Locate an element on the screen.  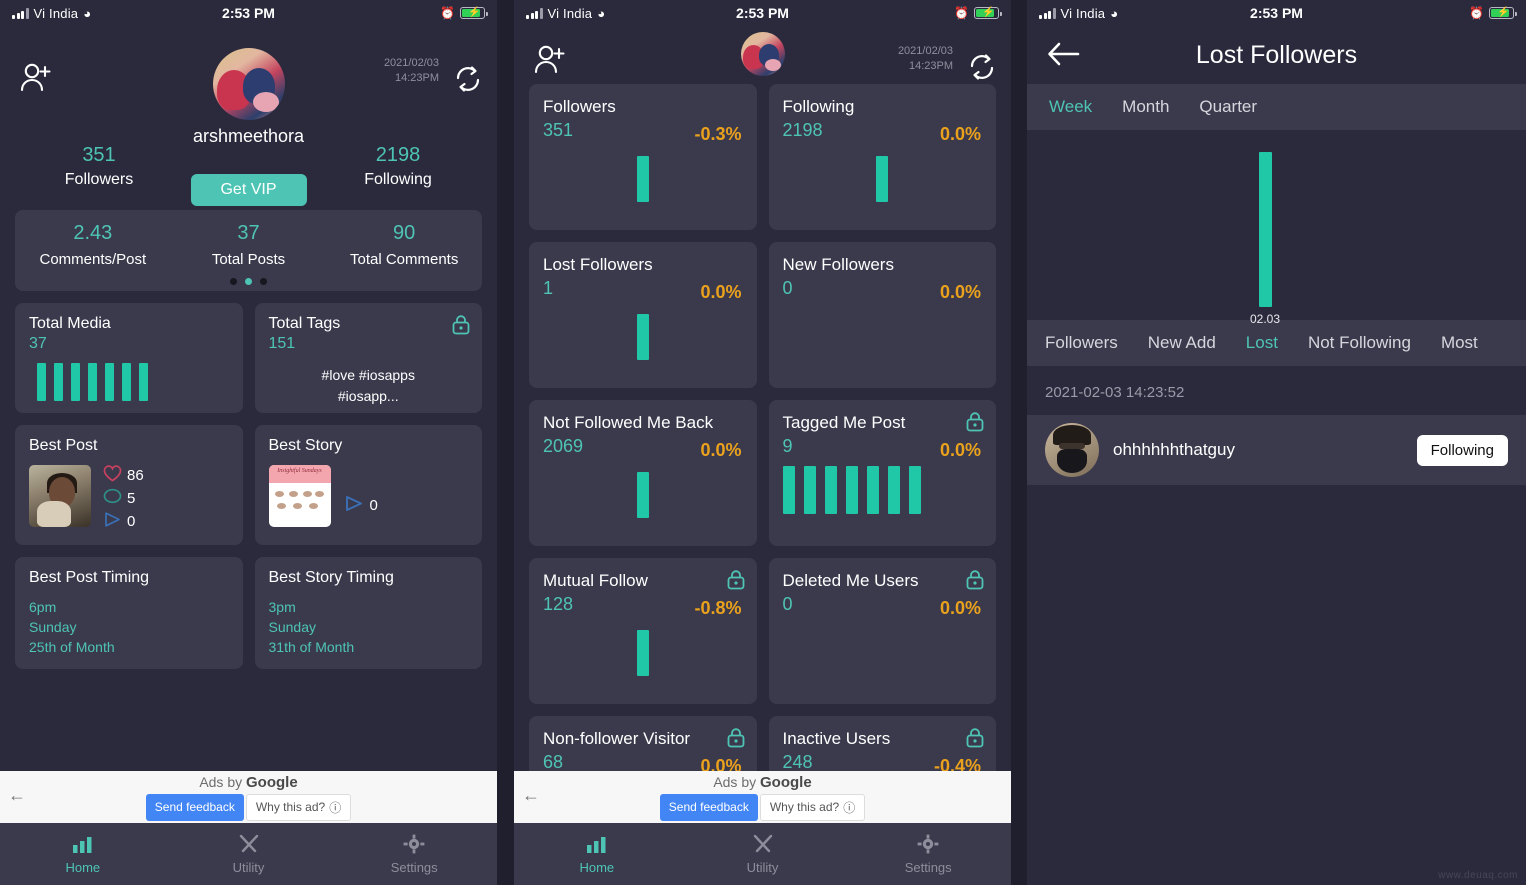
followers-label: Followers is located at coordinates (99, 179).